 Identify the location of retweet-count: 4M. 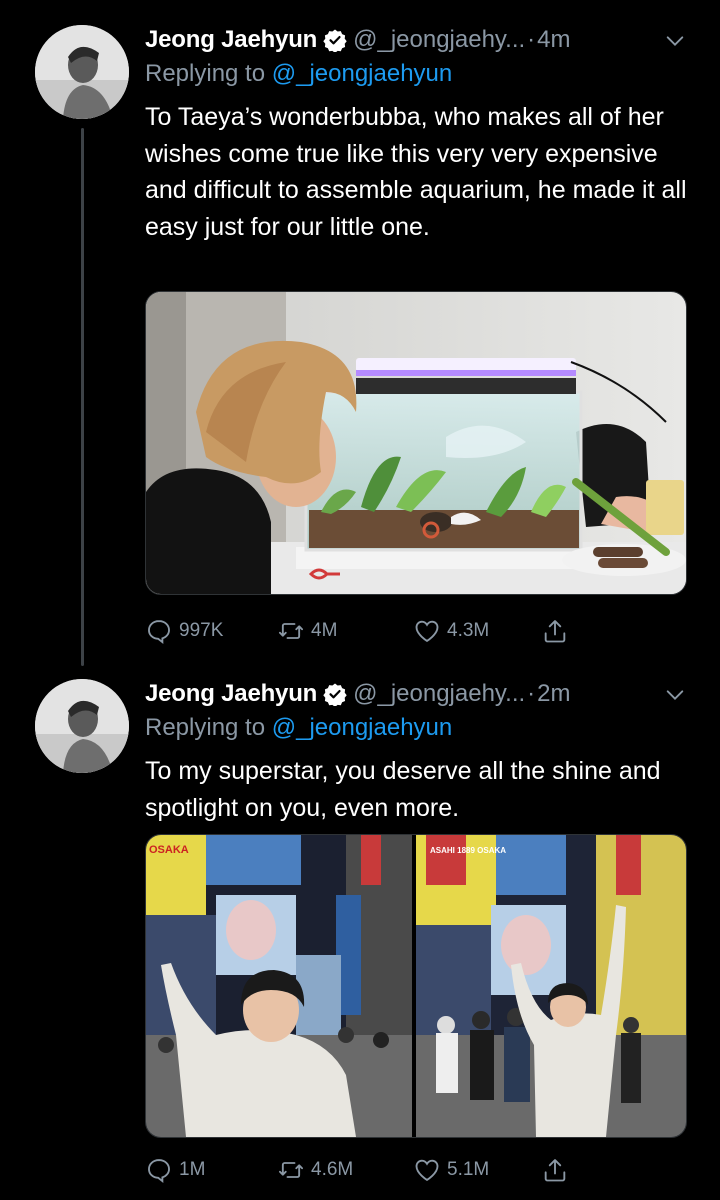
(324, 630).